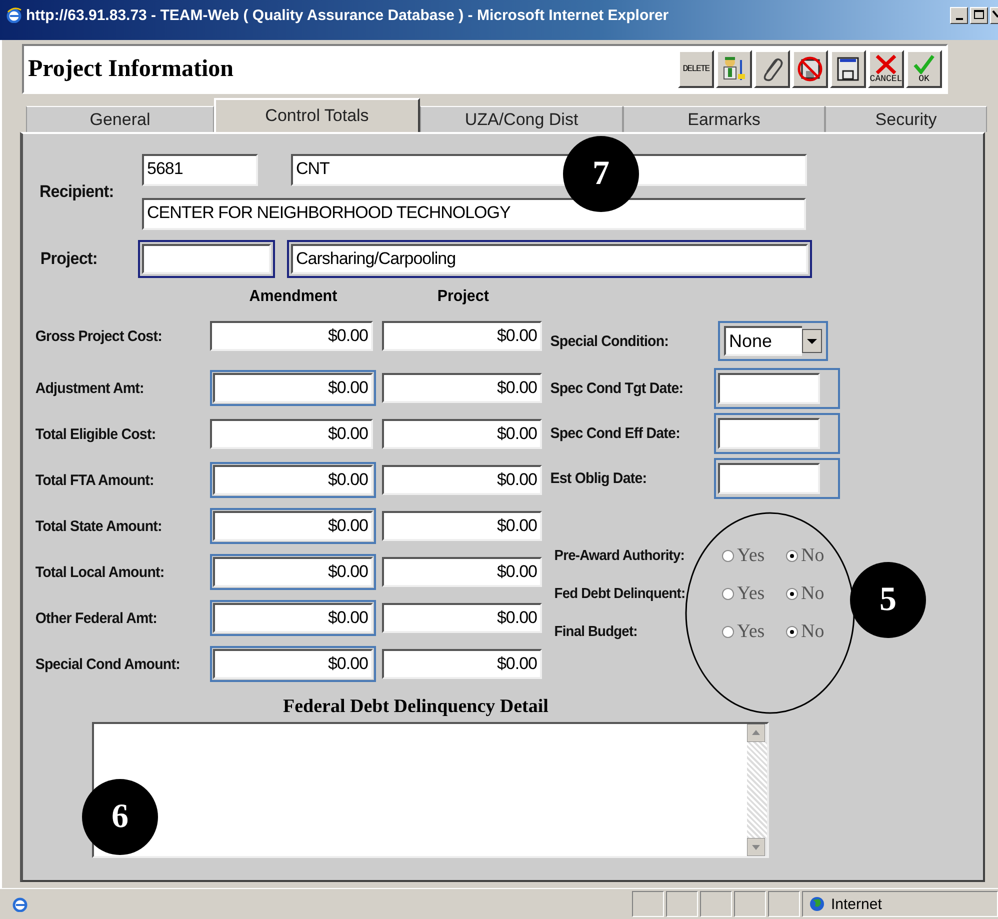 Image resolution: width=998 pixels, height=919 pixels. Describe the element at coordinates (617, 388) in the screenshot. I see `field-label: Spec Cond Tgt Date:` at that location.